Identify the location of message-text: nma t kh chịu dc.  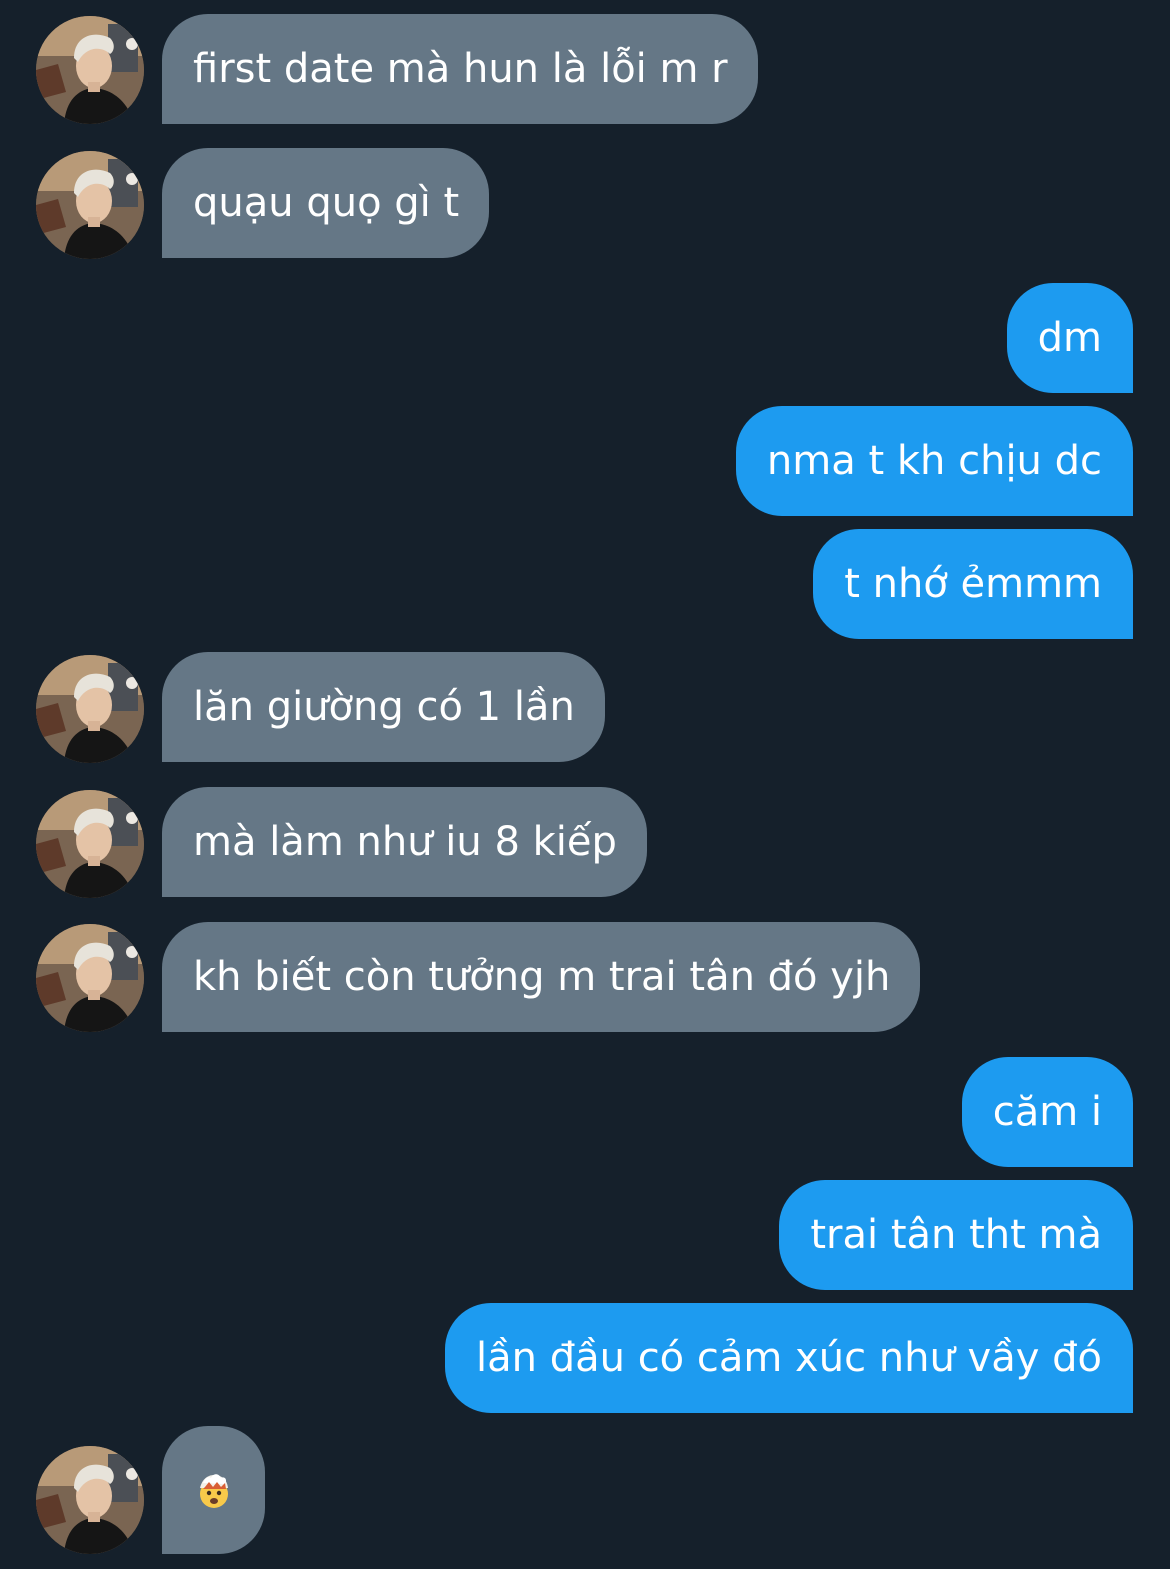
(934, 461).